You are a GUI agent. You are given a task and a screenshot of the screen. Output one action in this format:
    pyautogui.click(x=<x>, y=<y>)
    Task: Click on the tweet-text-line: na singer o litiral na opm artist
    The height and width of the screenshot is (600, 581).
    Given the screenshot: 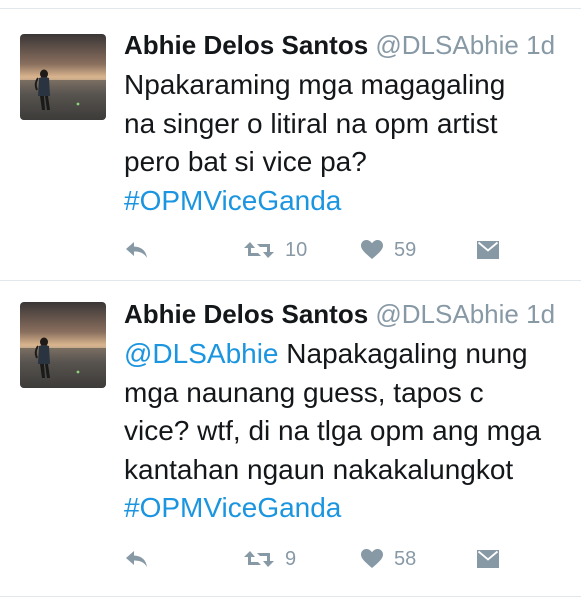 What is the action you would take?
    pyautogui.click(x=349, y=124)
    